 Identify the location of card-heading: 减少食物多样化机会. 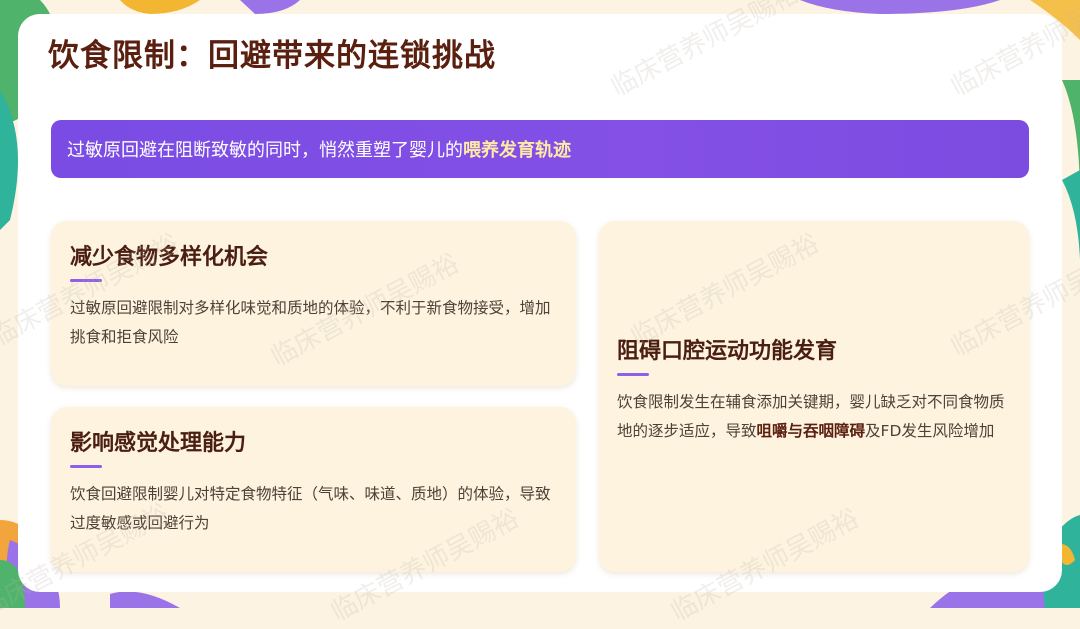
(169, 257).